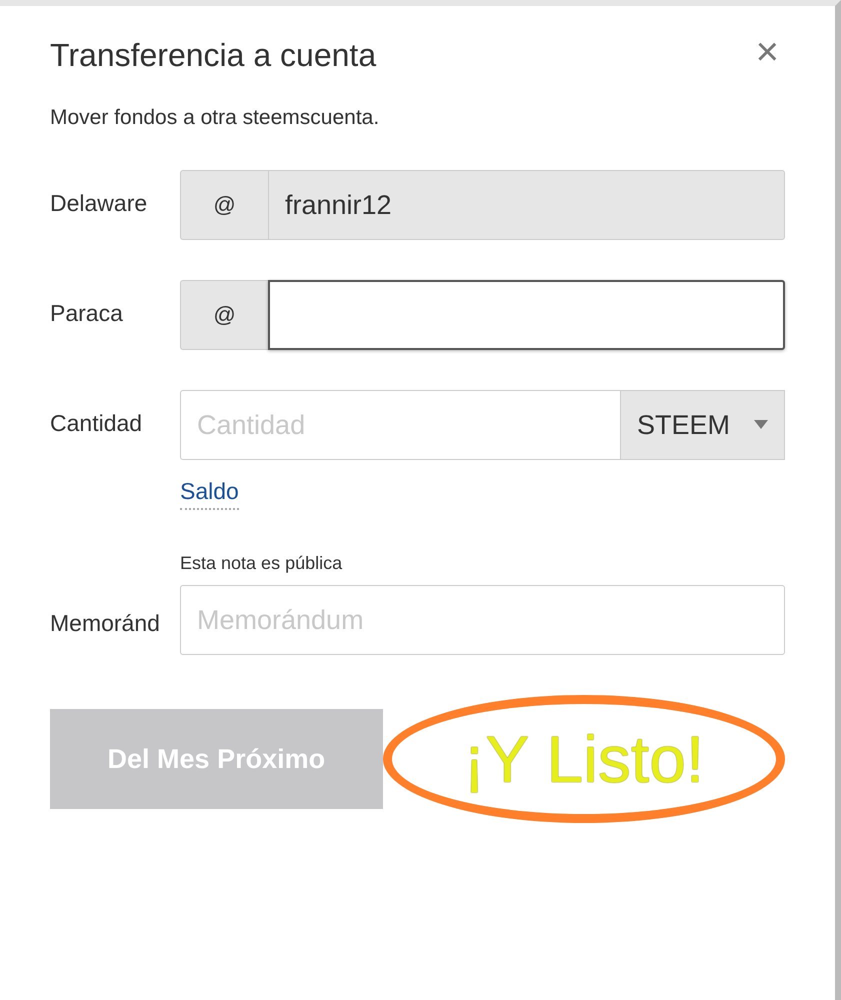  I want to click on field-label: Cantidad, so click(97, 423).